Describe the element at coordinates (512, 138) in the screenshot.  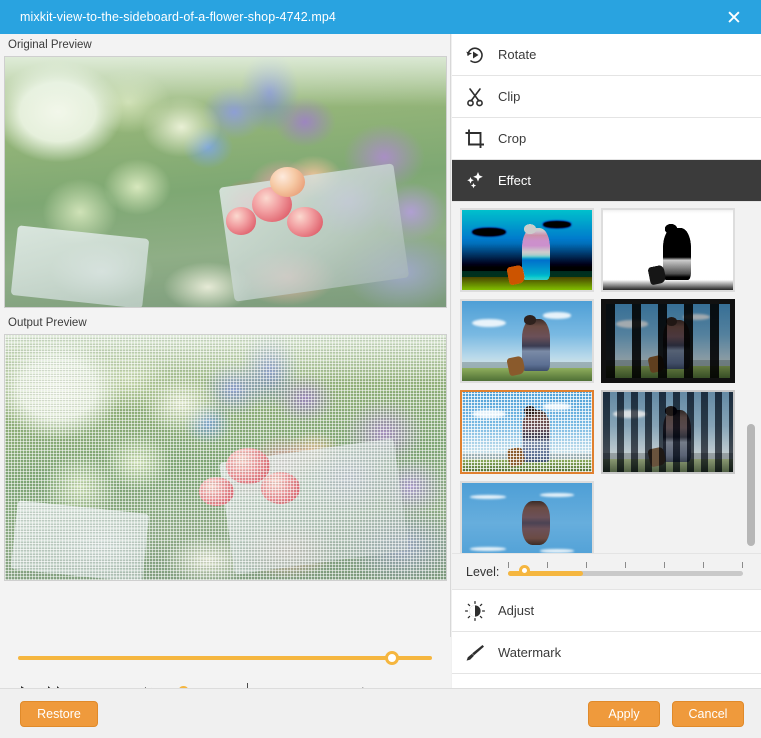
I see `menu-label-crop: Crop` at that location.